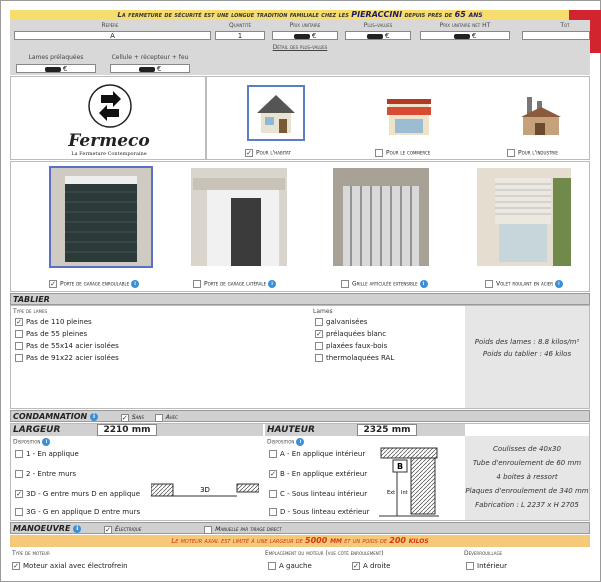  I want to click on largeur-field: 2210 mm, so click(127, 430).